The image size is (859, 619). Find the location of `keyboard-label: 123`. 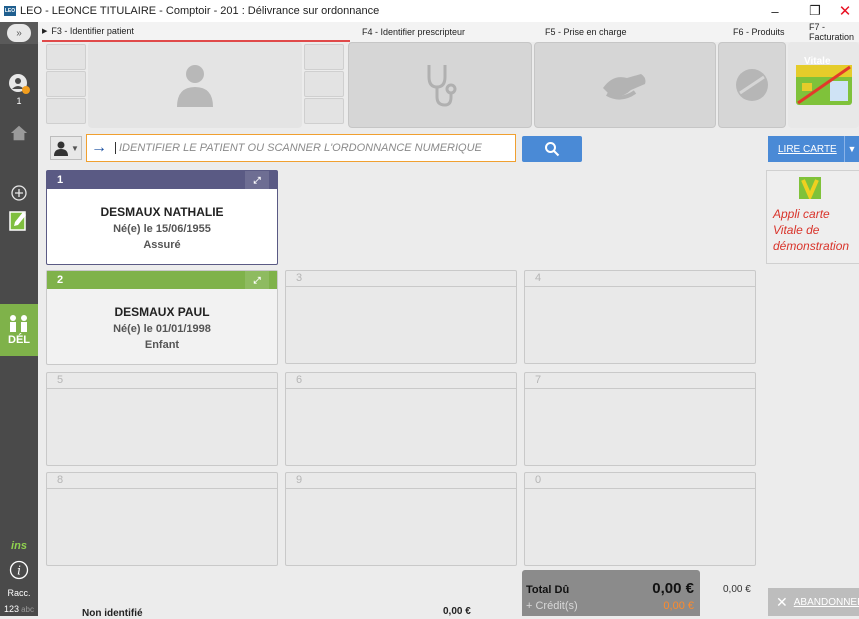

keyboard-label: 123 is located at coordinates (12, 609).